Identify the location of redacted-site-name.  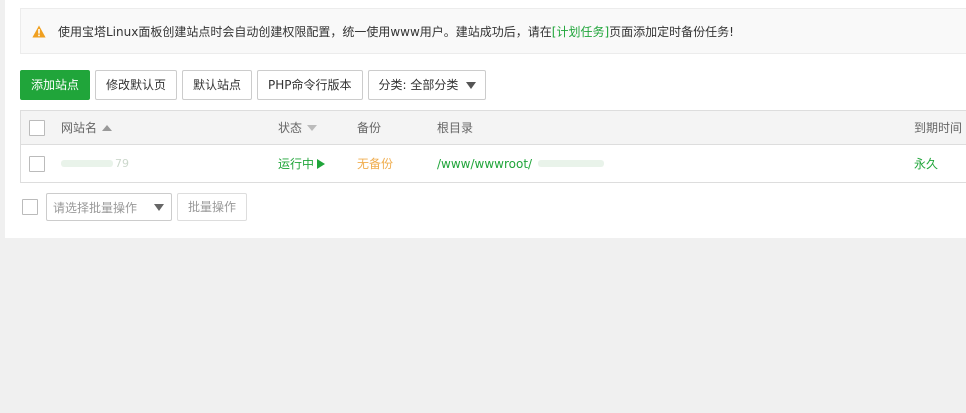
(87, 163).